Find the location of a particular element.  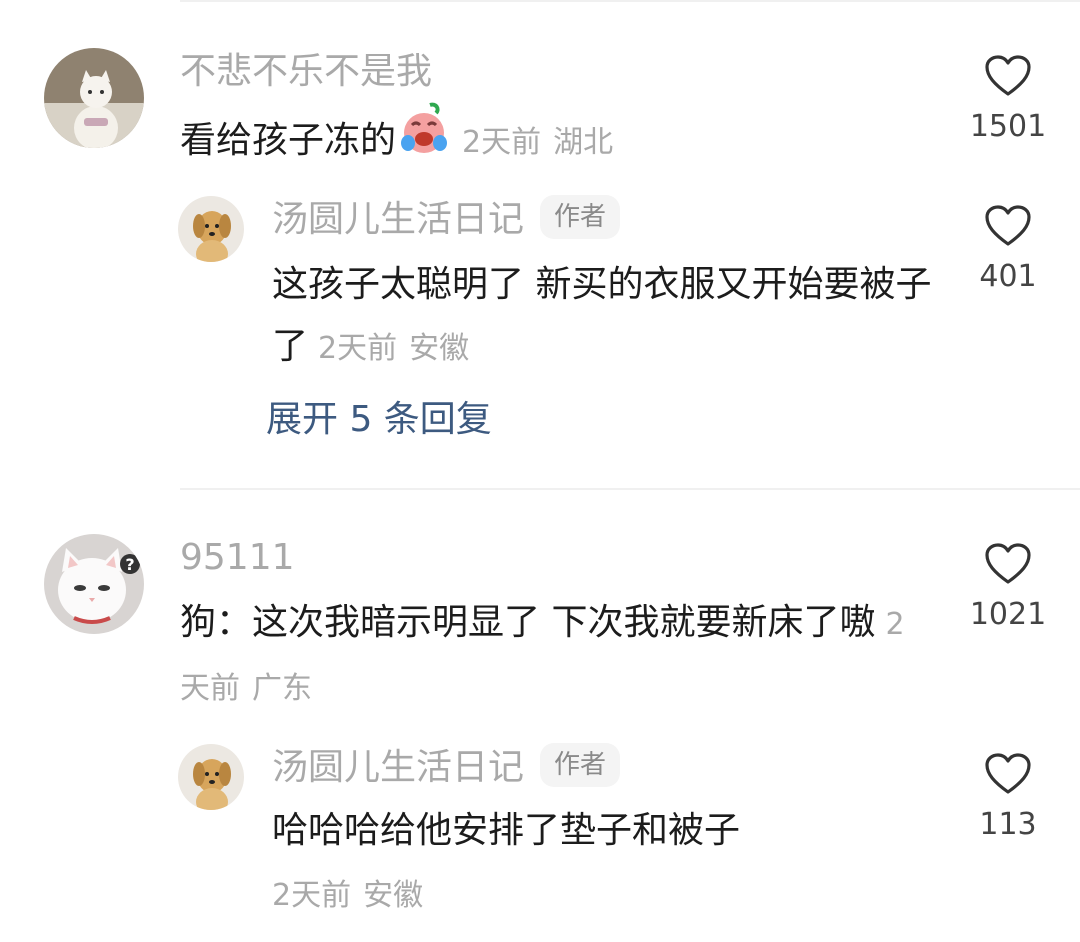

comment-body: 看给孩子冻的 is located at coordinates (288, 140).